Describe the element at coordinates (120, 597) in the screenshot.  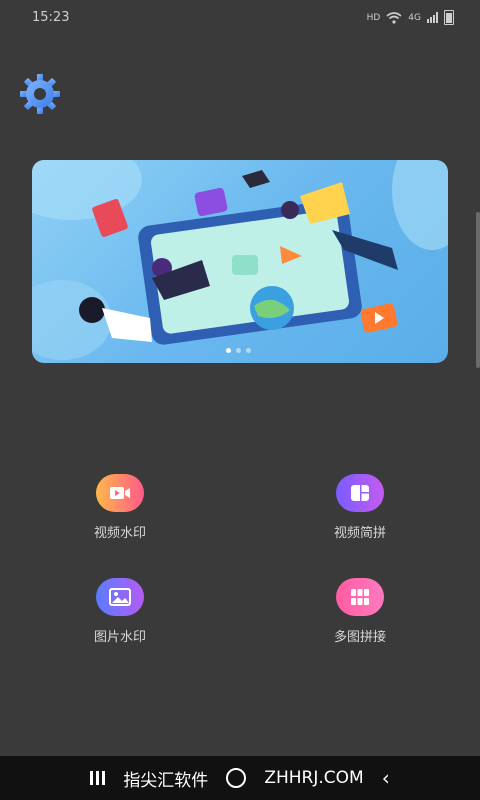
I see `image-icon` at that location.